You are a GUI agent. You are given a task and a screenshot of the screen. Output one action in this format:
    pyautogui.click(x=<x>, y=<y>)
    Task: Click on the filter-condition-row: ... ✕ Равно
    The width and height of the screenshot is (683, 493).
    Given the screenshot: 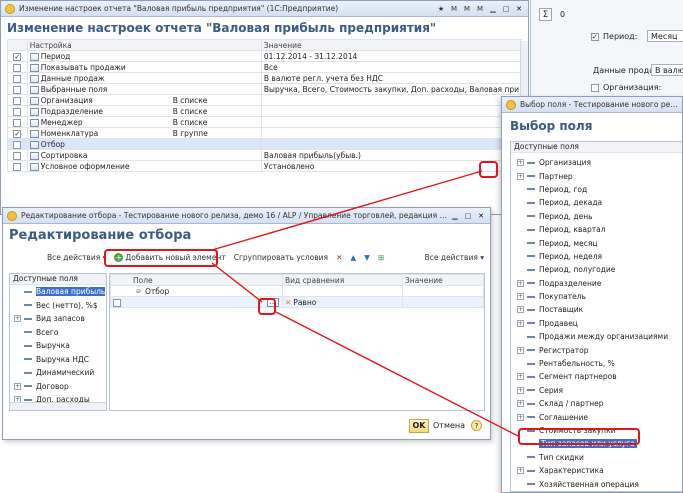 What is the action you would take?
    pyautogui.click(x=297, y=302)
    